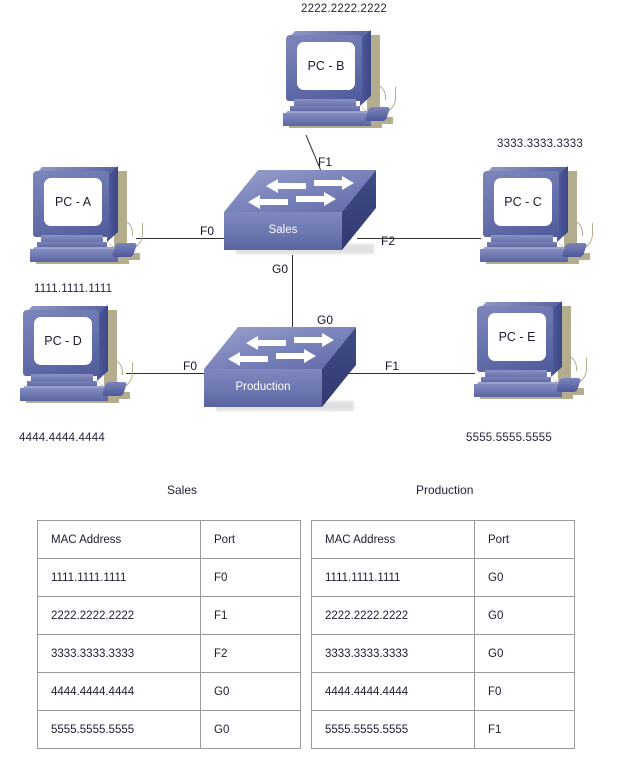 The width and height of the screenshot is (629, 781). What do you see at coordinates (392, 366) in the screenshot?
I see `port-label-production-f1: F1` at bounding box center [392, 366].